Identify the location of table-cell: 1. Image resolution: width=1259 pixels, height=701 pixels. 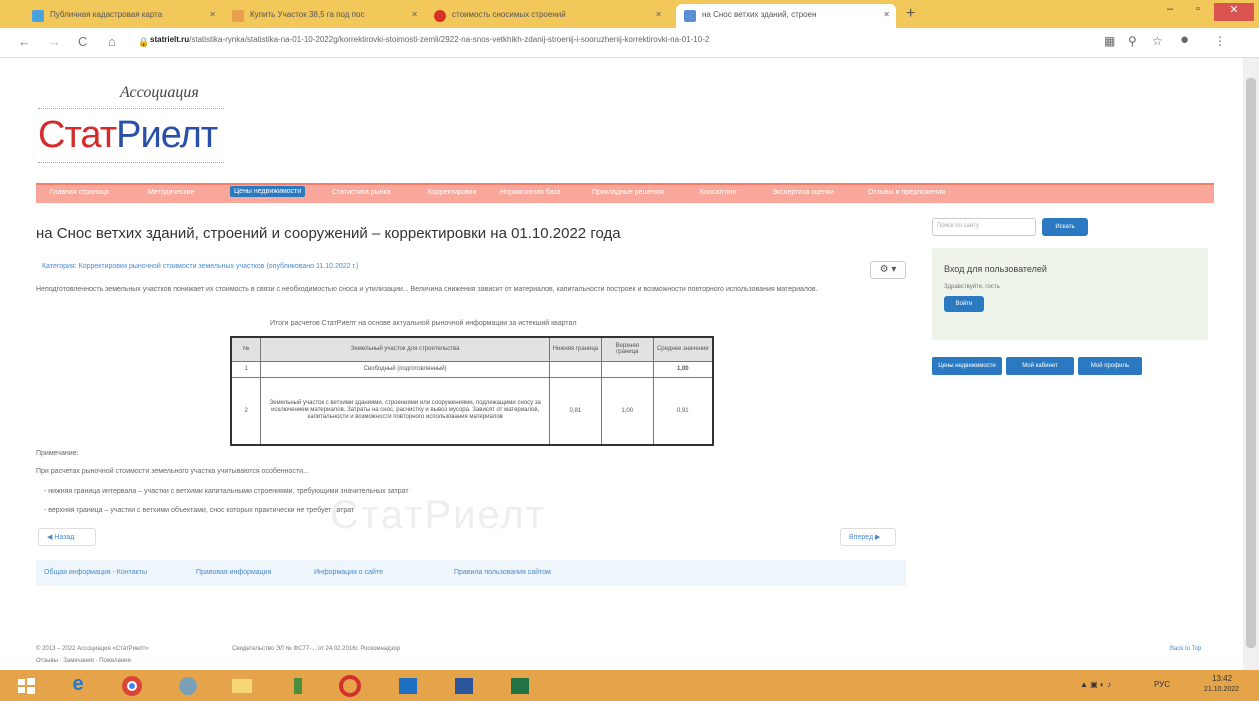
(246, 369).